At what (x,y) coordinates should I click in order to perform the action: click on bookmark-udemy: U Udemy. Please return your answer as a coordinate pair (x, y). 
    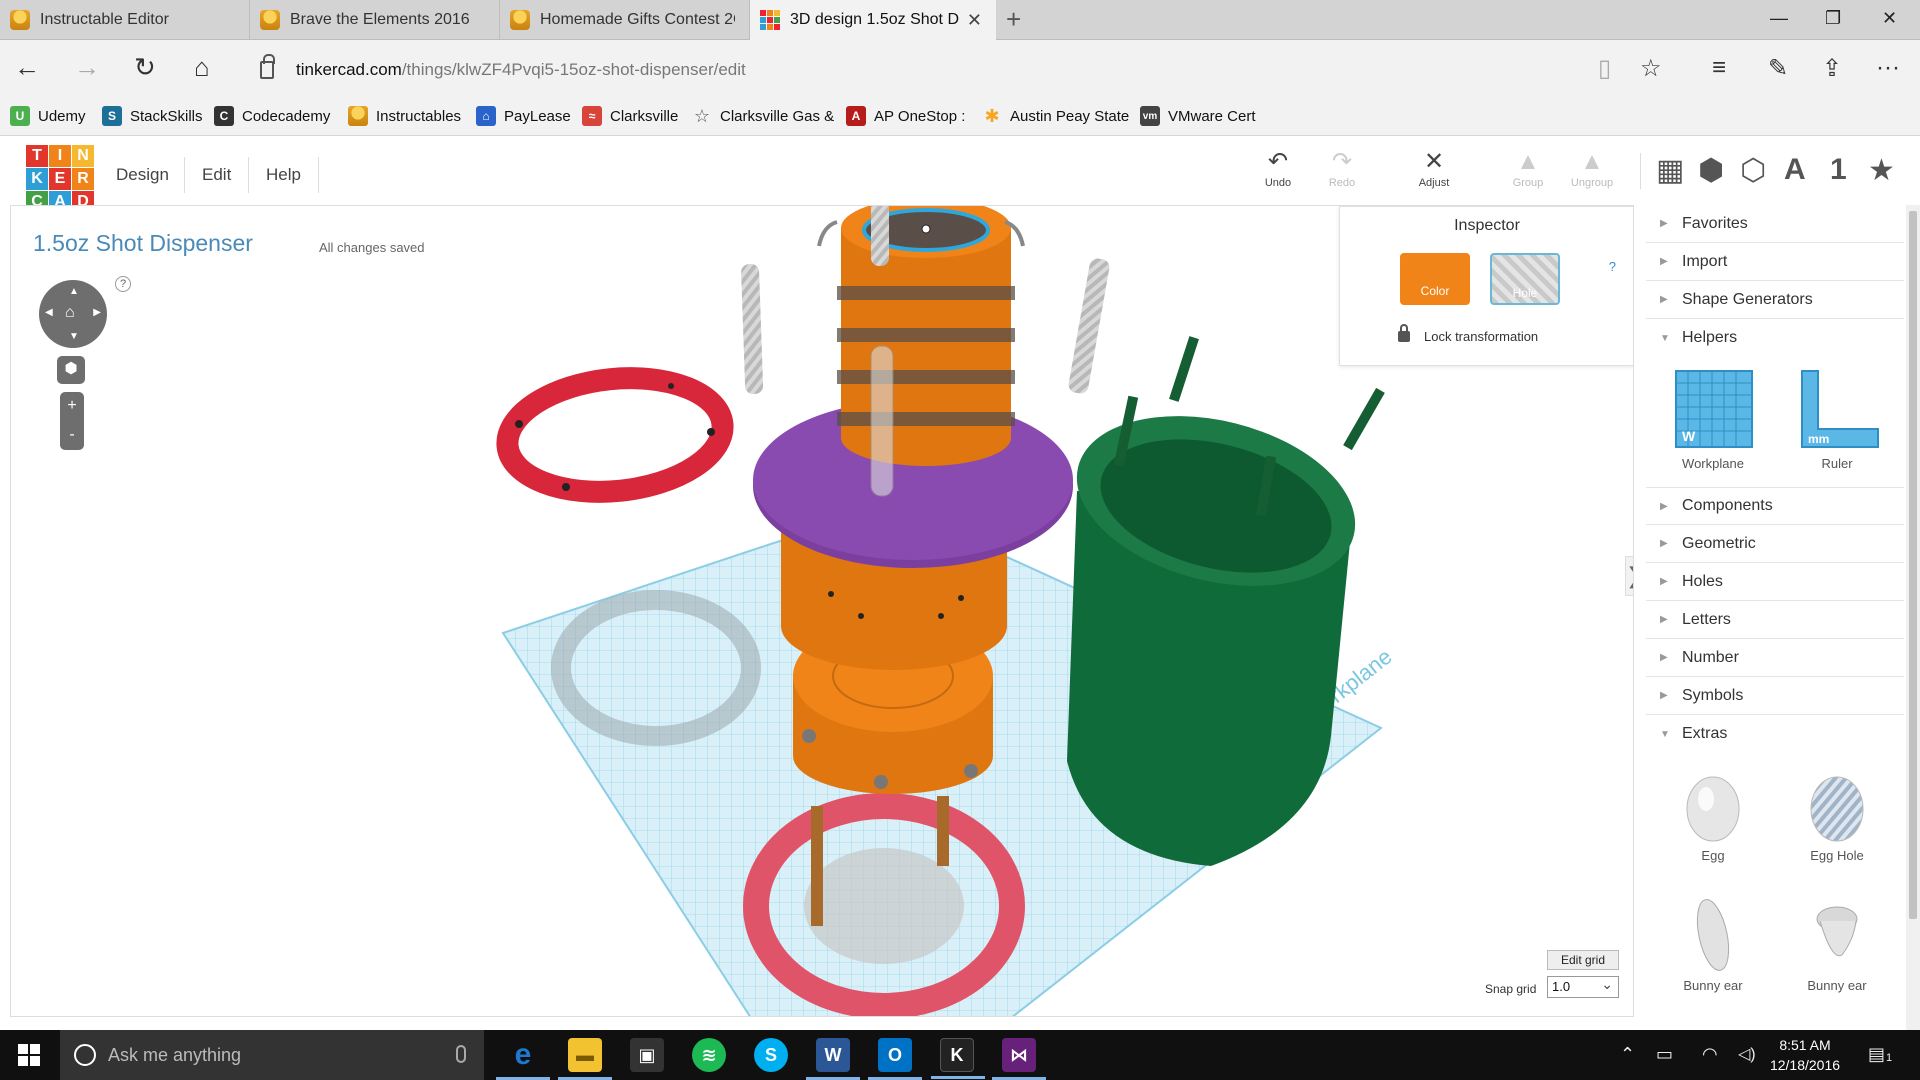
    Looking at the image, I should click on (48, 116).